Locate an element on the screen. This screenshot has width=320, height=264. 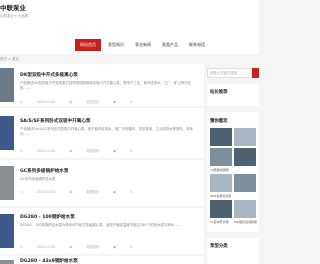
site-subtitle: 中联泵业十大品牌 is located at coordinates (14, 16).